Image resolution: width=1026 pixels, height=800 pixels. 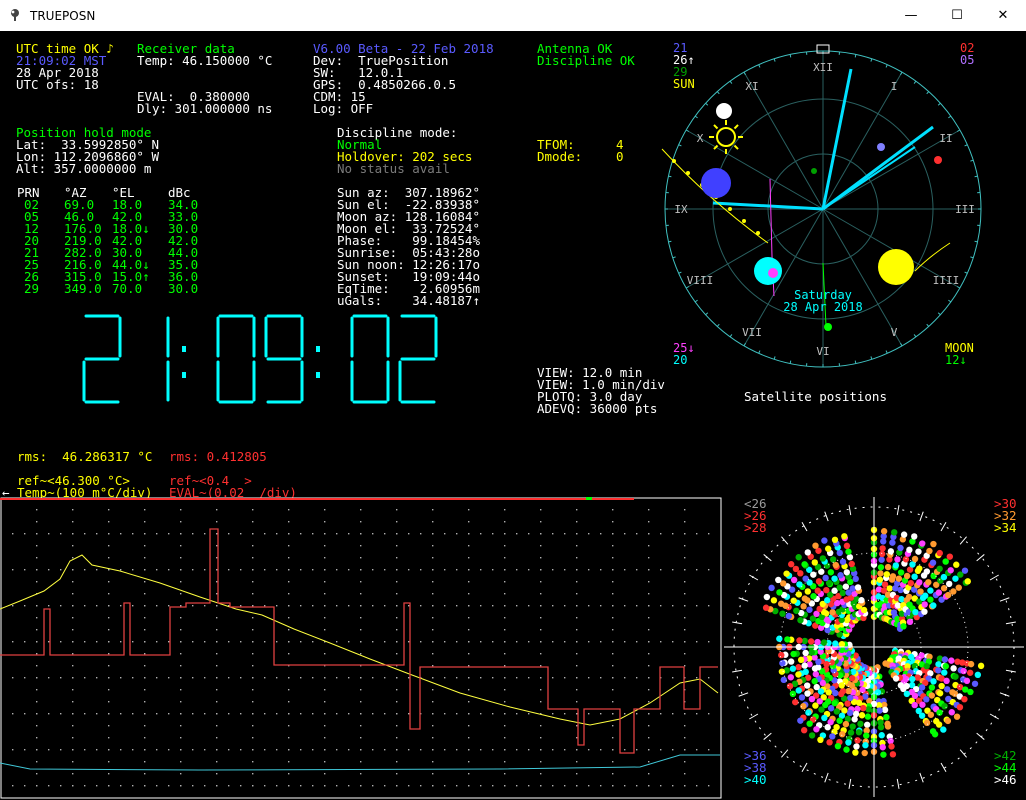 I want to click on close-button: ✕, so click(x=1003, y=15).